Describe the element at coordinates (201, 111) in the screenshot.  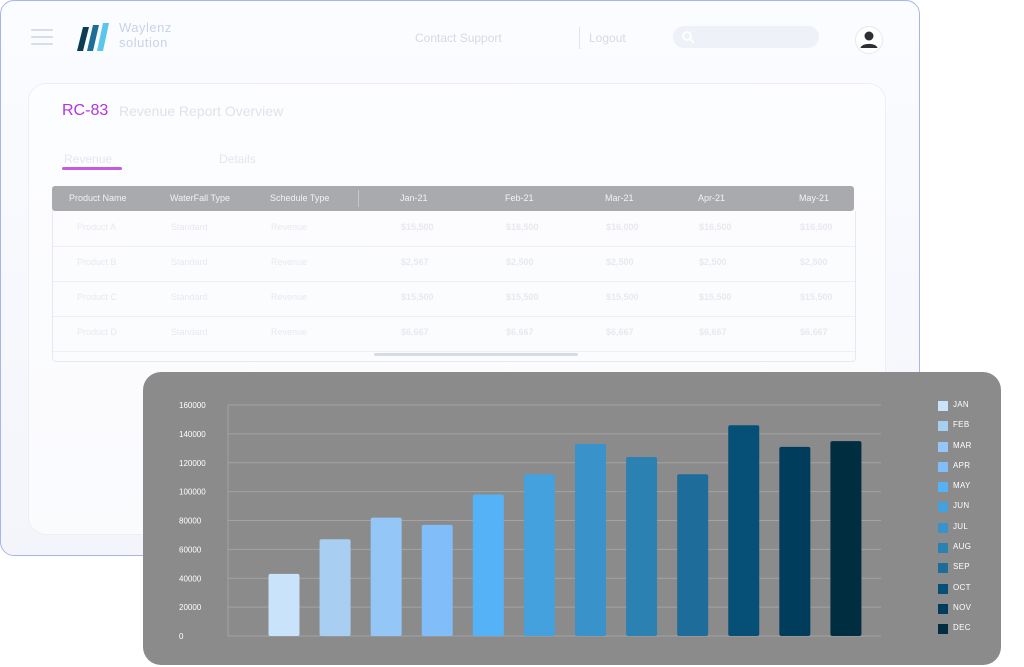
I see `page-subtitle: Revenue Report Overview` at that location.